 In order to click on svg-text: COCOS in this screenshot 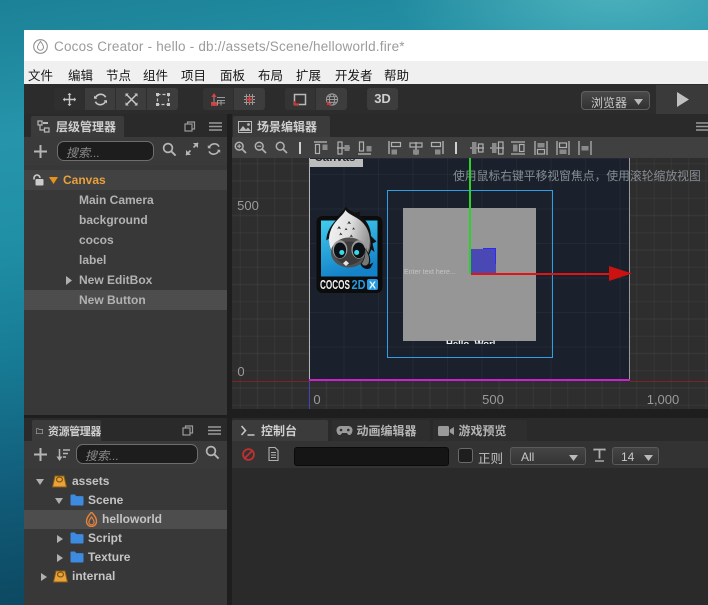, I will do `click(335, 285)`.